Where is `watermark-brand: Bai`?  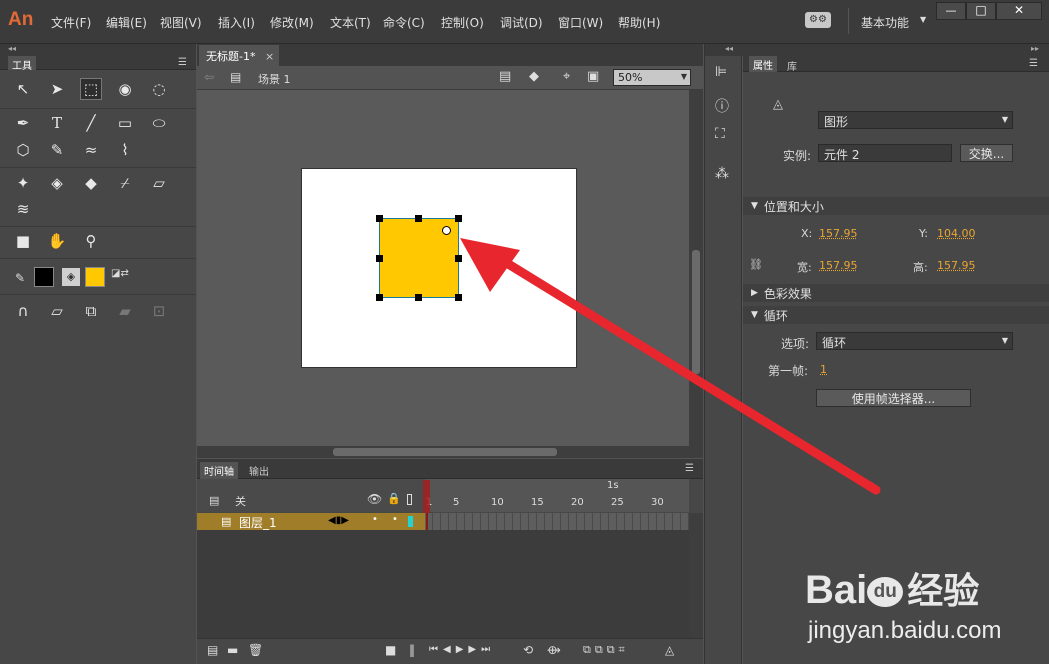 watermark-brand: Bai is located at coordinates (836, 590).